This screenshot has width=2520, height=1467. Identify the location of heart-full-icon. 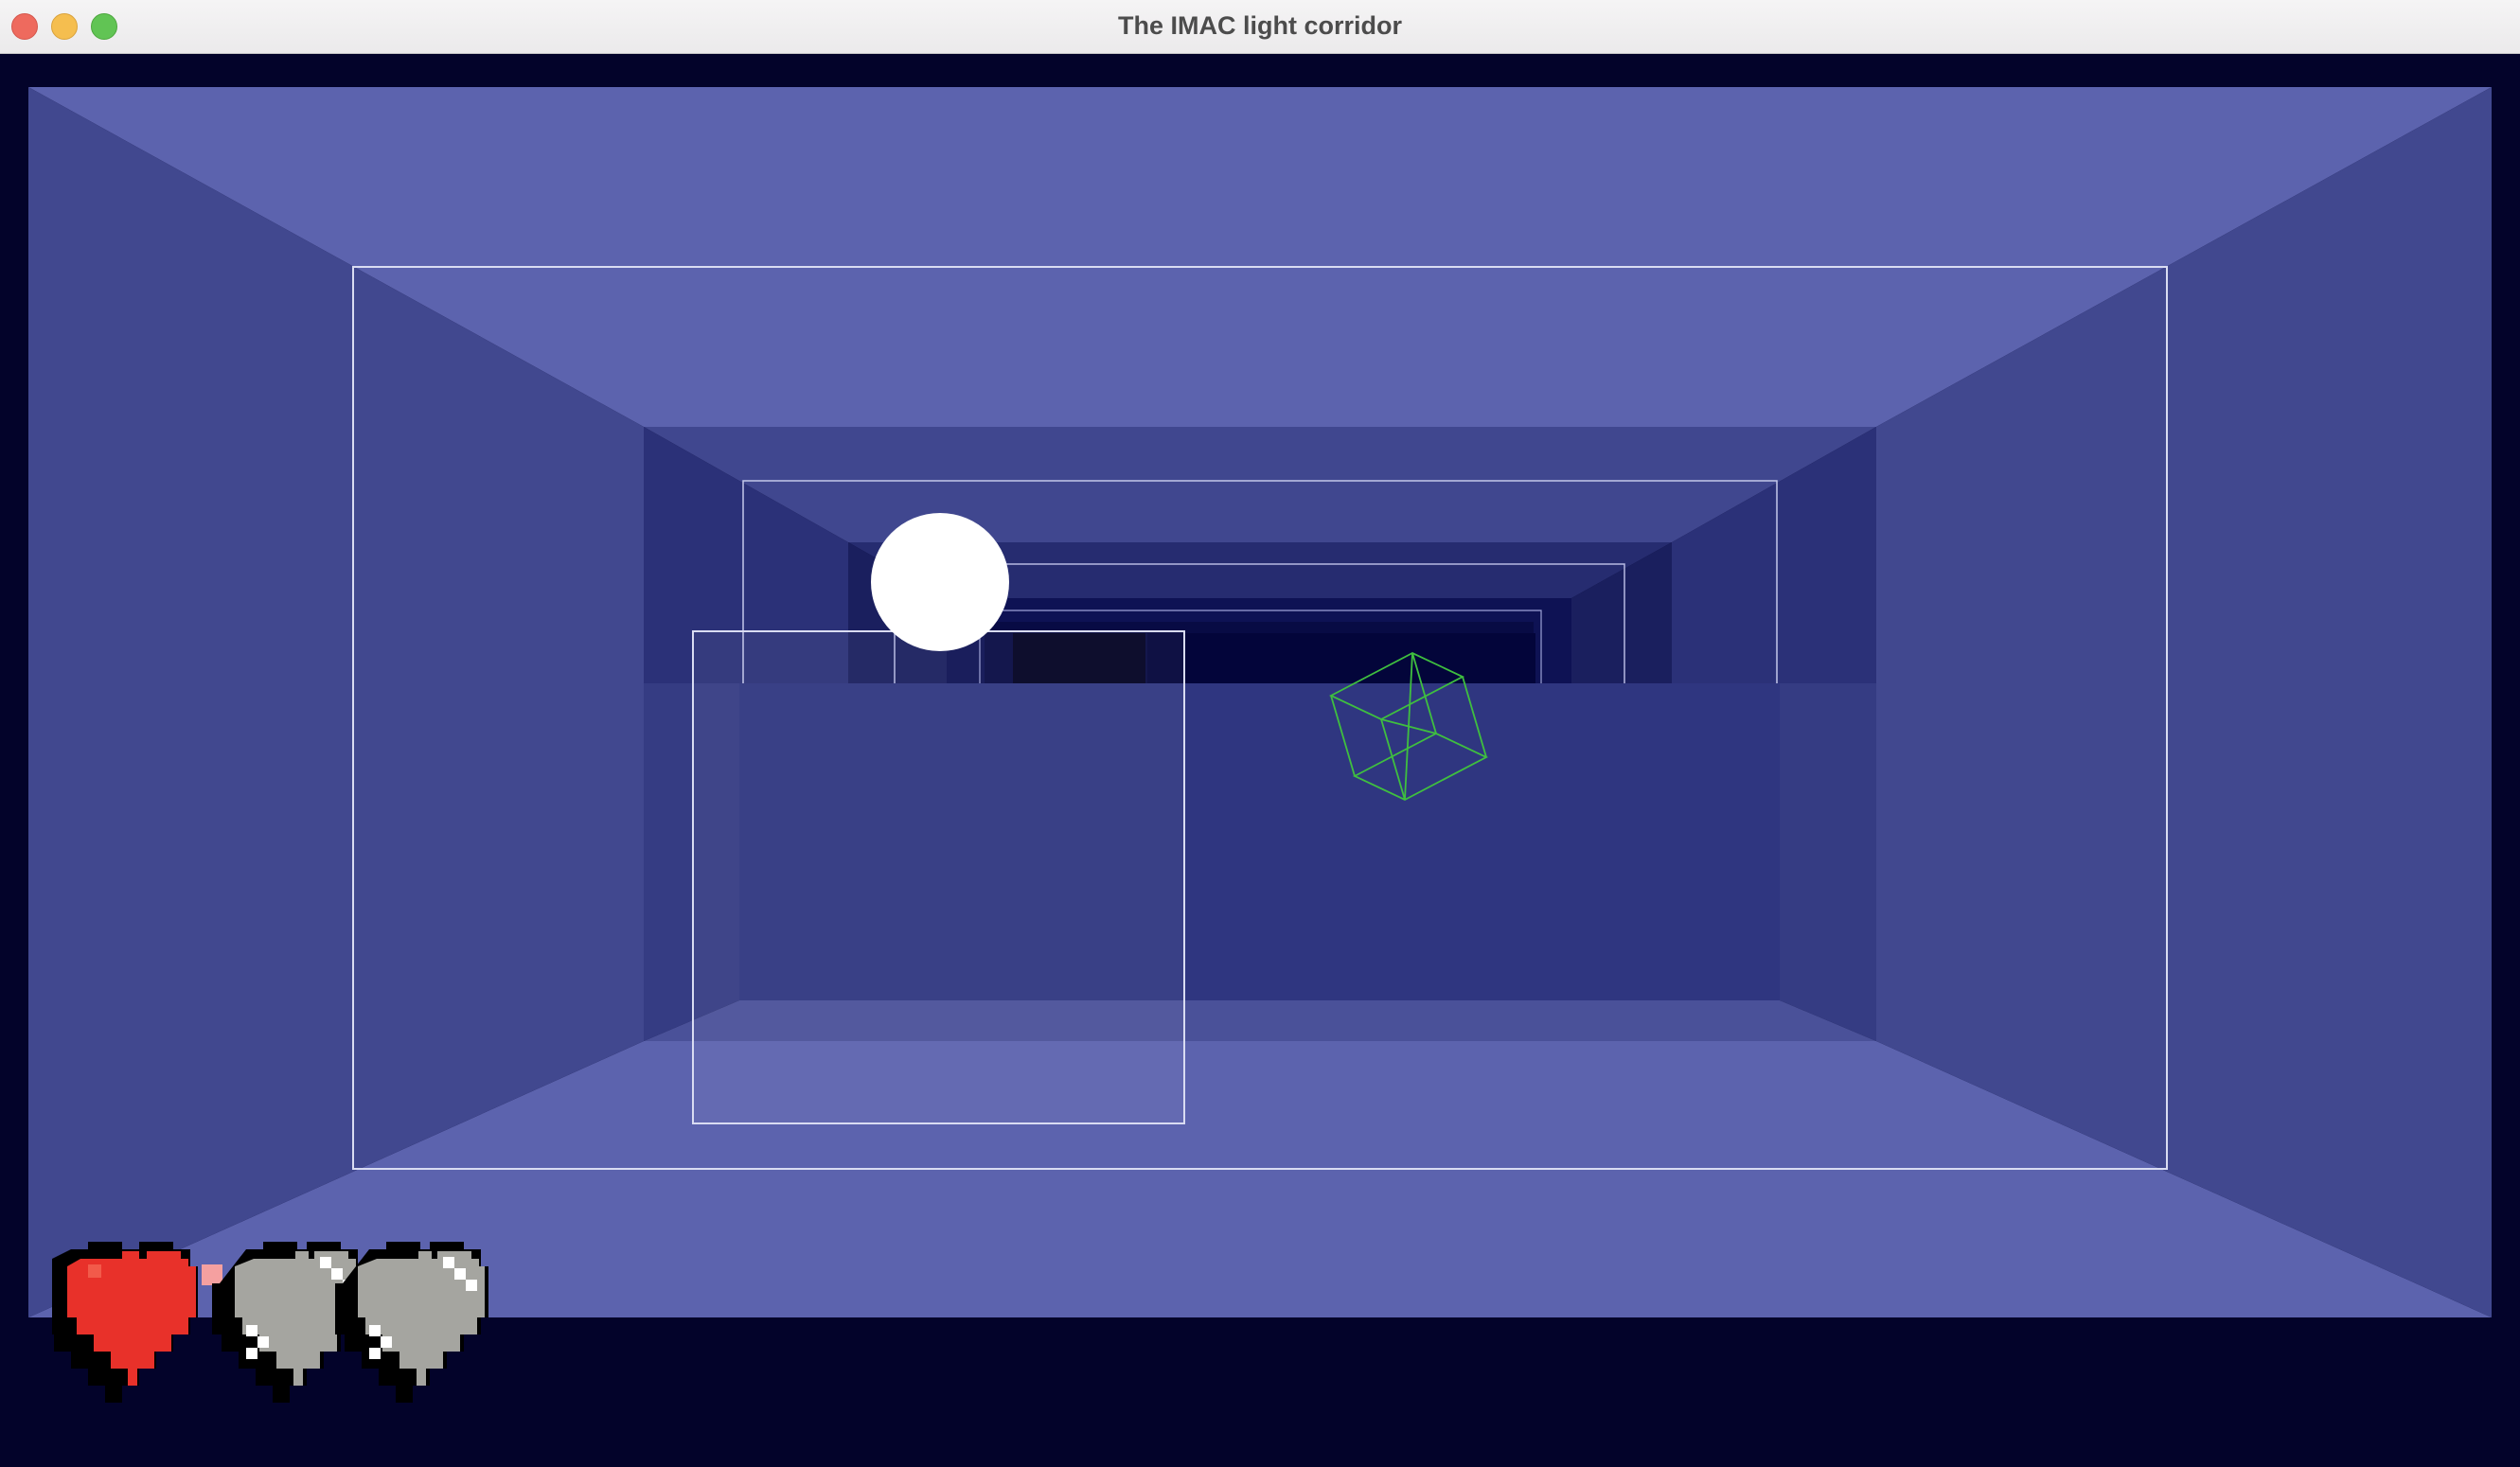
(137, 1322).